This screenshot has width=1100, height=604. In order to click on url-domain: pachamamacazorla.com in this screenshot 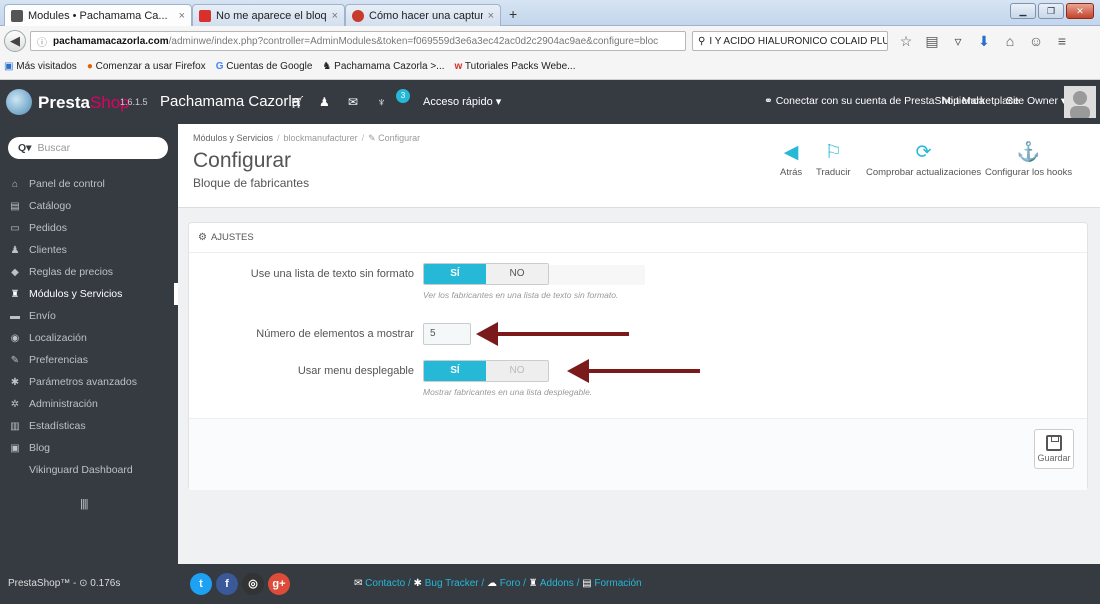, I will do `click(111, 41)`.